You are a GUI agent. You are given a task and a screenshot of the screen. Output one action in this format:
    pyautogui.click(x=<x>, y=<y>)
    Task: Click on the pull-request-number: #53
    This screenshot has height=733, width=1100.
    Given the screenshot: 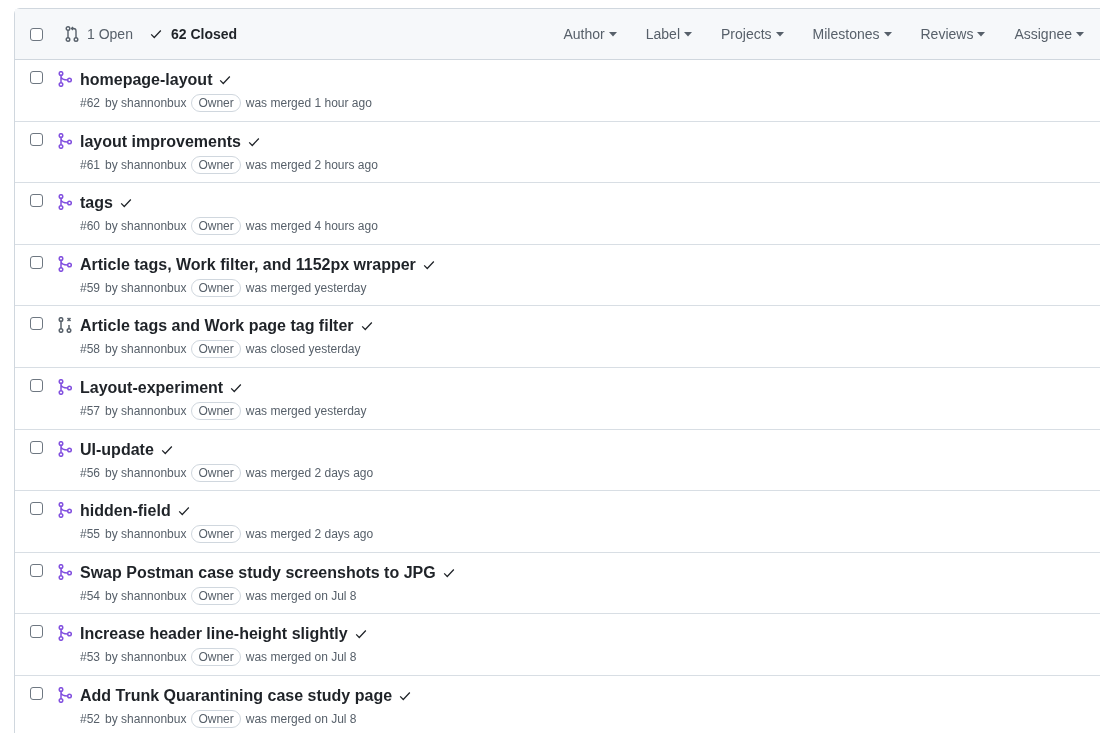 What is the action you would take?
    pyautogui.click(x=90, y=658)
    